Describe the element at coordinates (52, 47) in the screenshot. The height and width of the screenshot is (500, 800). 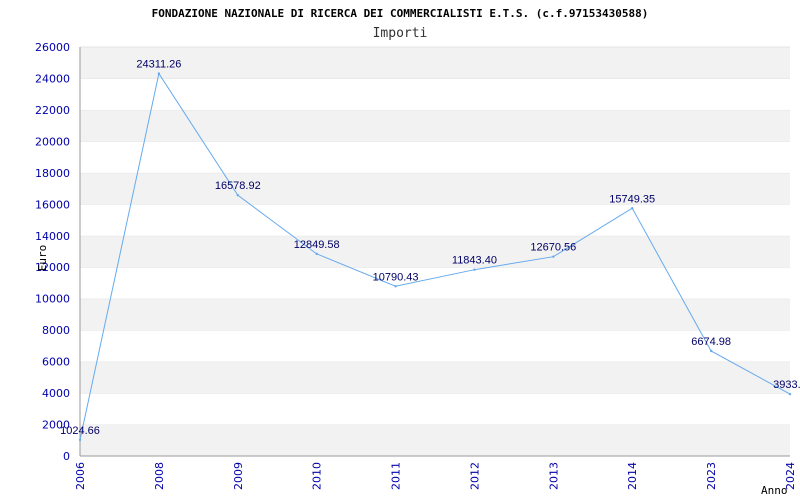
I see `y-tick-label: 26000` at that location.